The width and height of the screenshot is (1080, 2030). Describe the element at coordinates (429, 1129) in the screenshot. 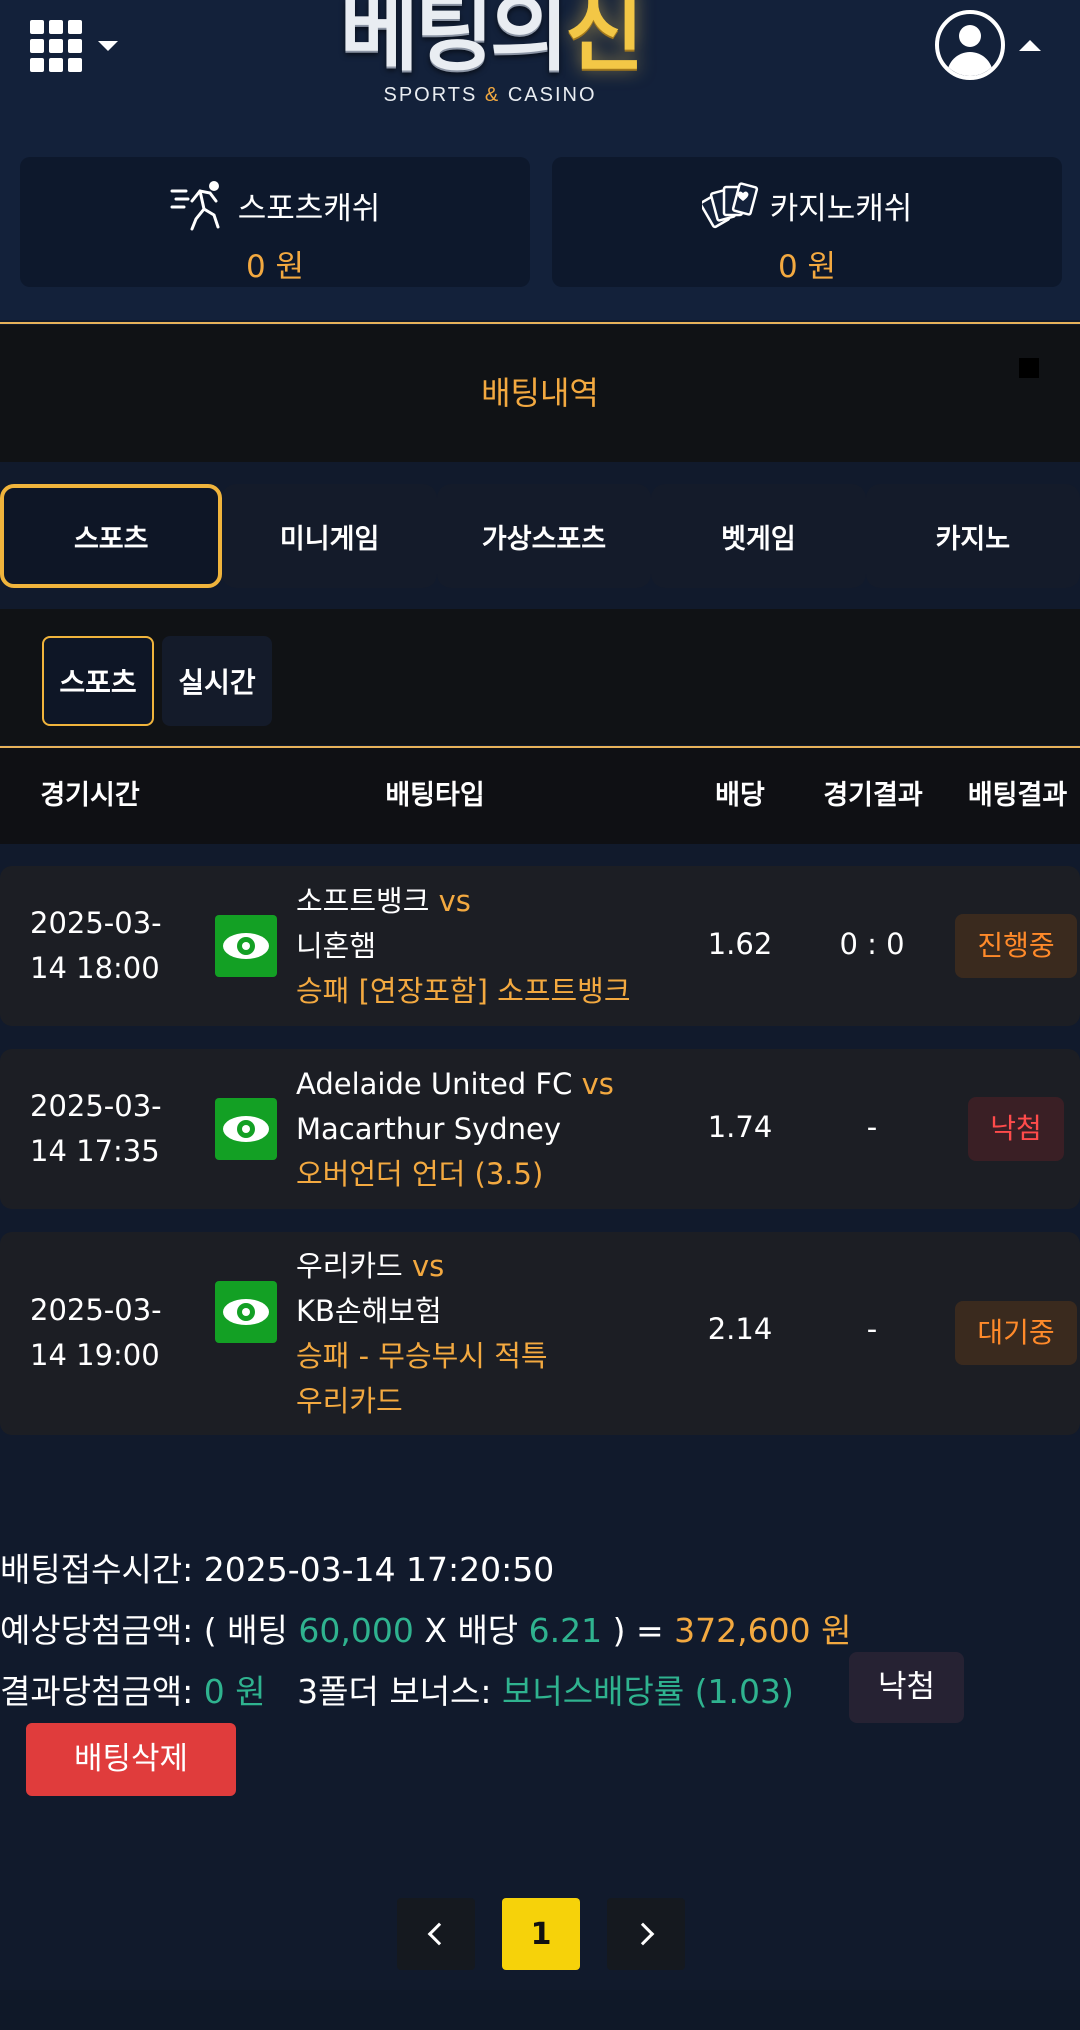

I see `away-team: Macarthur Sydney` at that location.